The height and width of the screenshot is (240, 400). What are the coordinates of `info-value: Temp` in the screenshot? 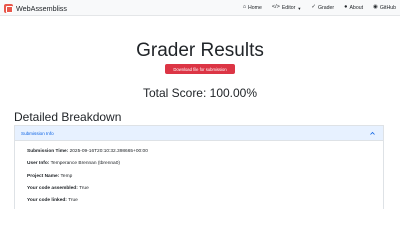 It's located at (66, 176).